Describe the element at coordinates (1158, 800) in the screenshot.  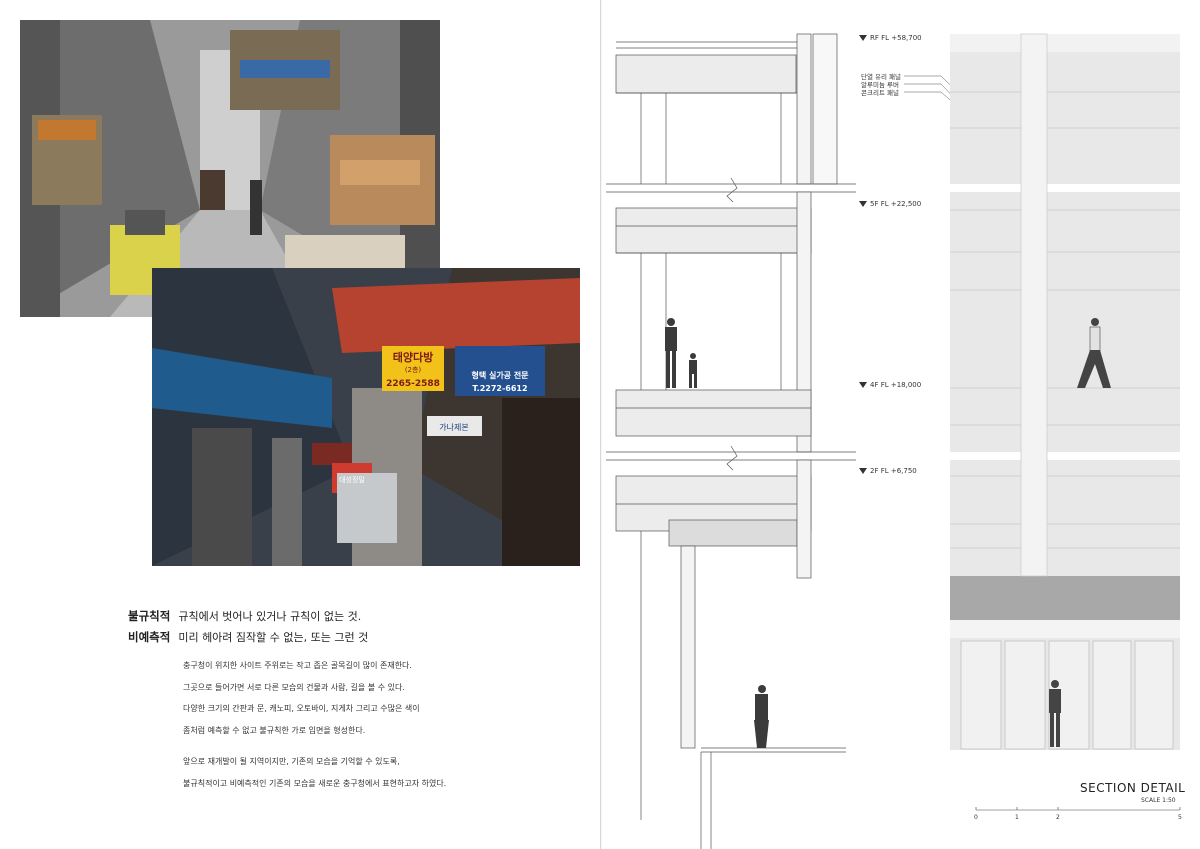
I see `drawing-scale: SCALE 1:50` at that location.